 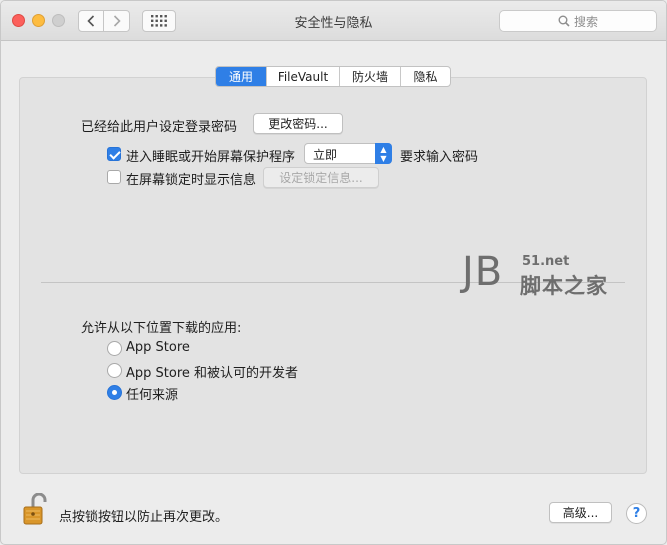 I want to click on lock-hint-text: 点按锁按钮以防止再次更改。, so click(x=144, y=517).